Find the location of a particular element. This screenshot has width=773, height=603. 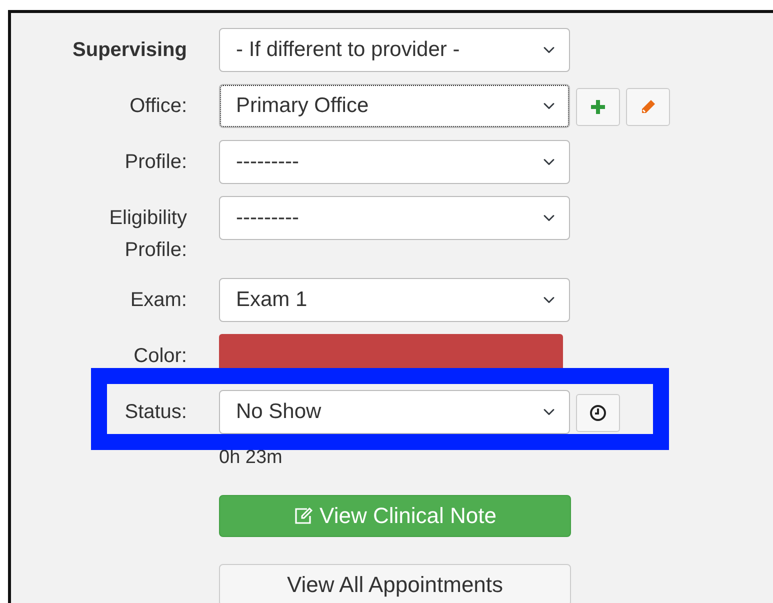

clock-icon is located at coordinates (598, 413).